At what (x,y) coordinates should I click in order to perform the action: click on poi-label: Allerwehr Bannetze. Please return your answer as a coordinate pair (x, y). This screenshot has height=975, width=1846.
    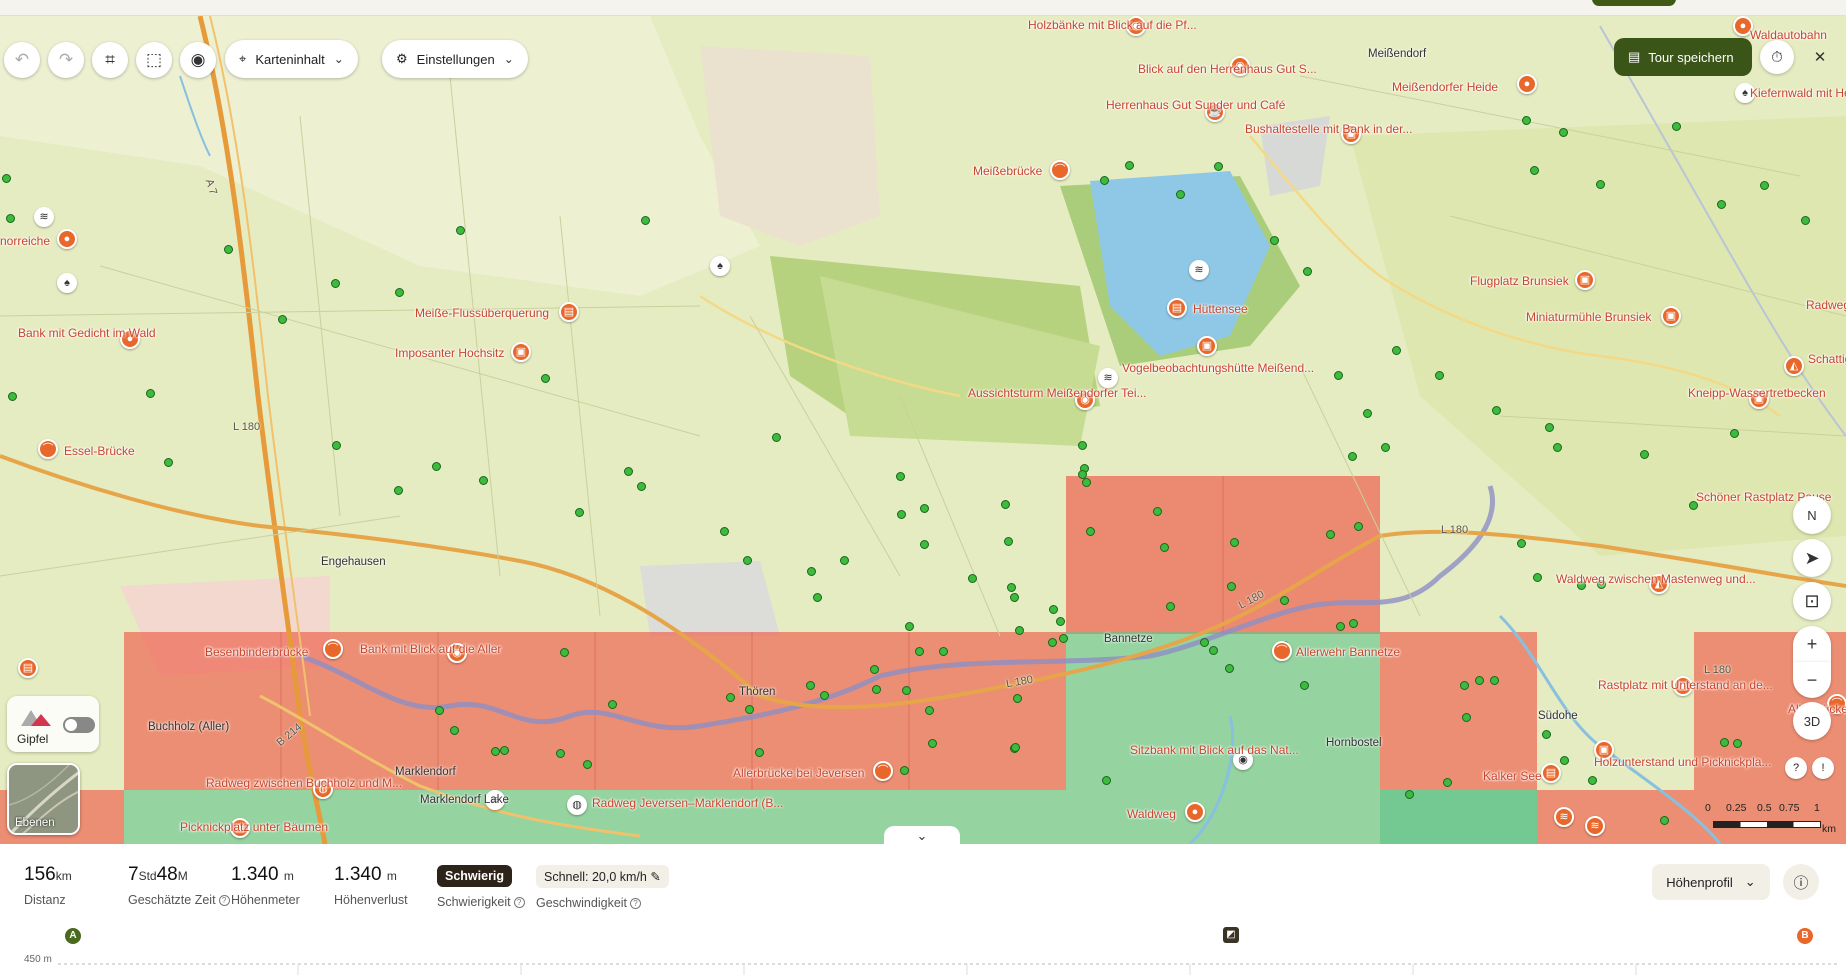
    Looking at the image, I should click on (1348, 652).